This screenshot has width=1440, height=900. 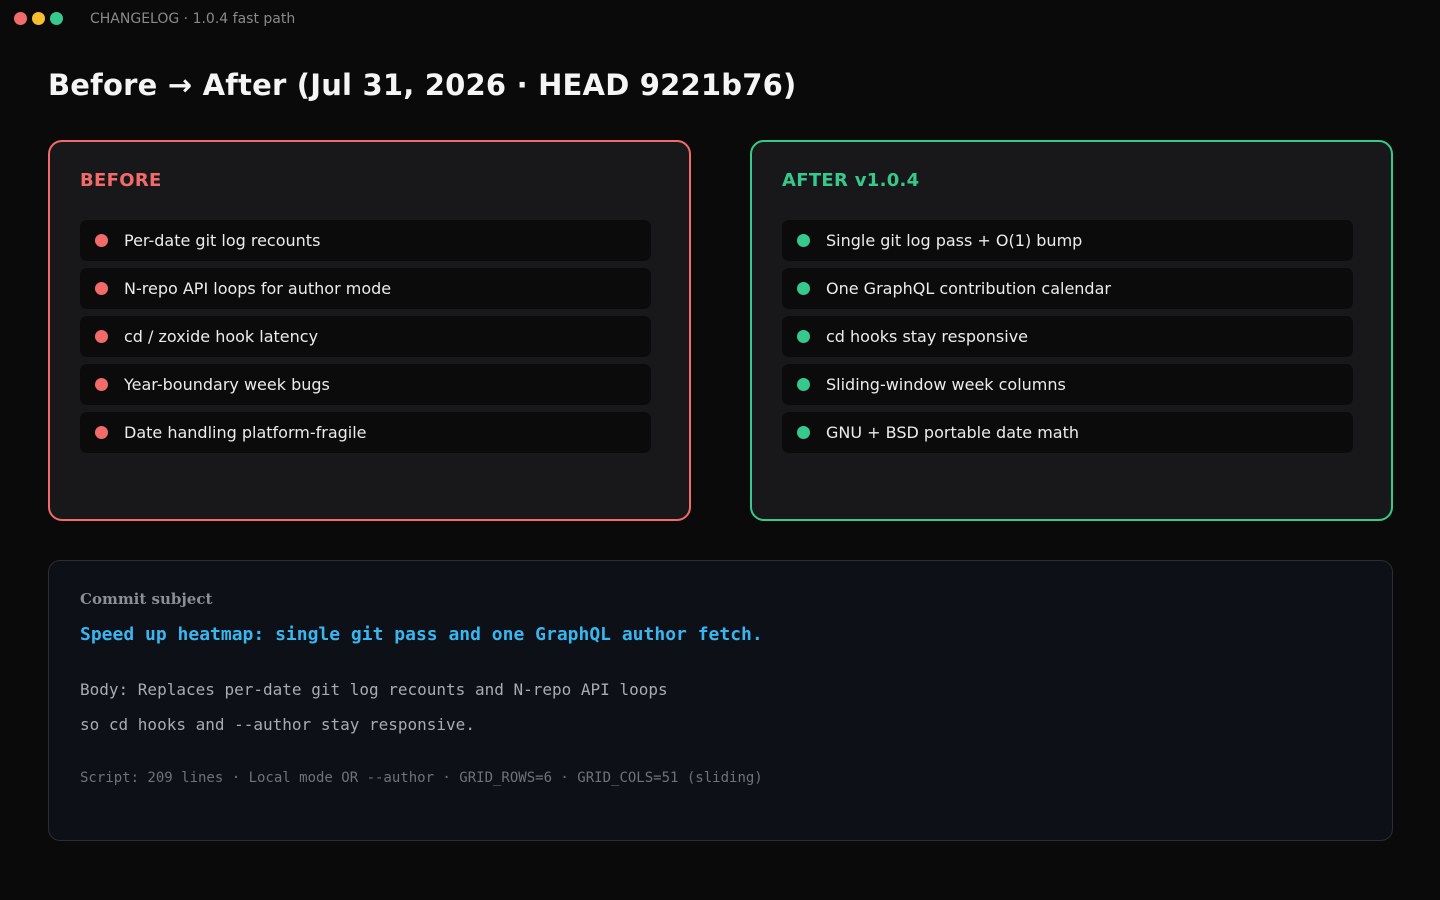 What do you see at coordinates (1067, 336) in the screenshot?
I see `after-list-item: cd hooks stay responsive` at bounding box center [1067, 336].